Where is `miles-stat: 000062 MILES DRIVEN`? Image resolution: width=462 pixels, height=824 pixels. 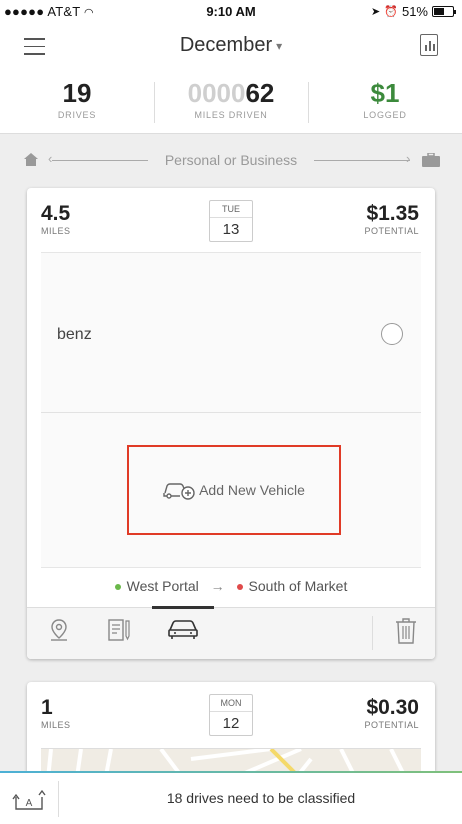 miles-stat: 000062 MILES DRIVEN is located at coordinates (231, 102).